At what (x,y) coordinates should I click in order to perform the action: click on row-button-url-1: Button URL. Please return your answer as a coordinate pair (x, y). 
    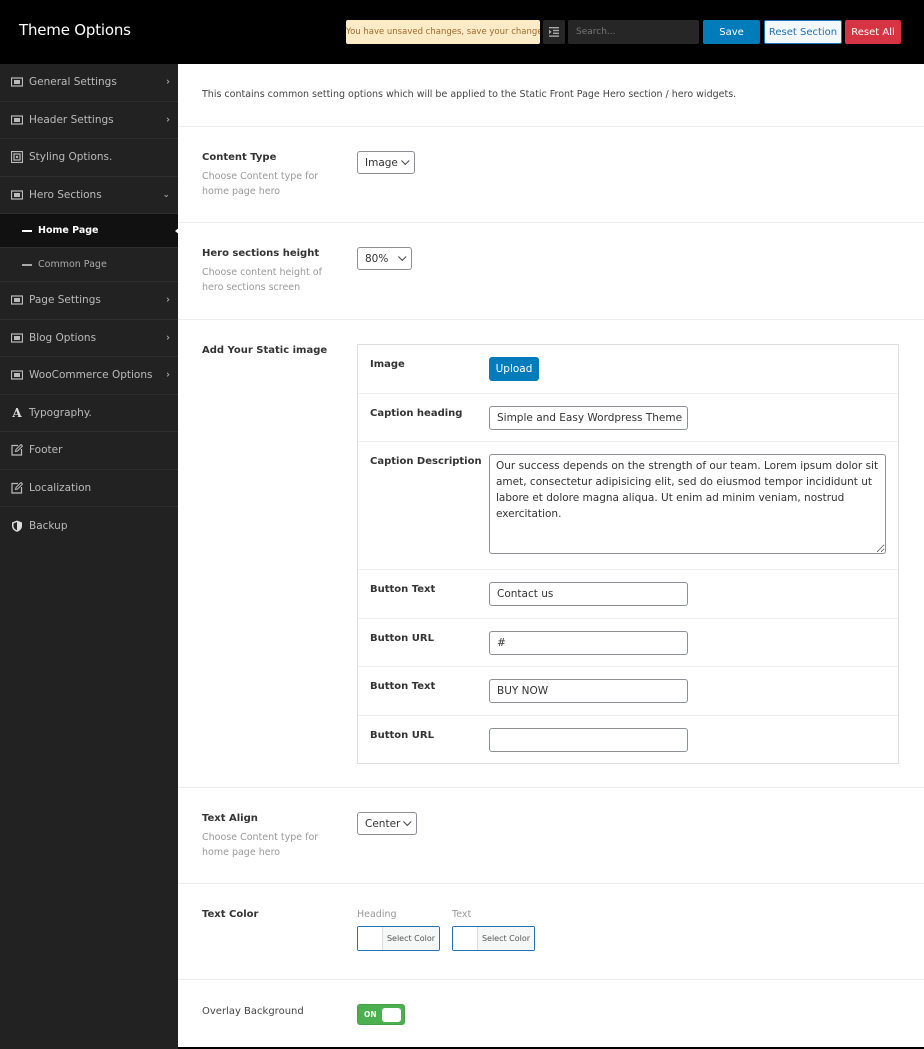
    Looking at the image, I should click on (628, 643).